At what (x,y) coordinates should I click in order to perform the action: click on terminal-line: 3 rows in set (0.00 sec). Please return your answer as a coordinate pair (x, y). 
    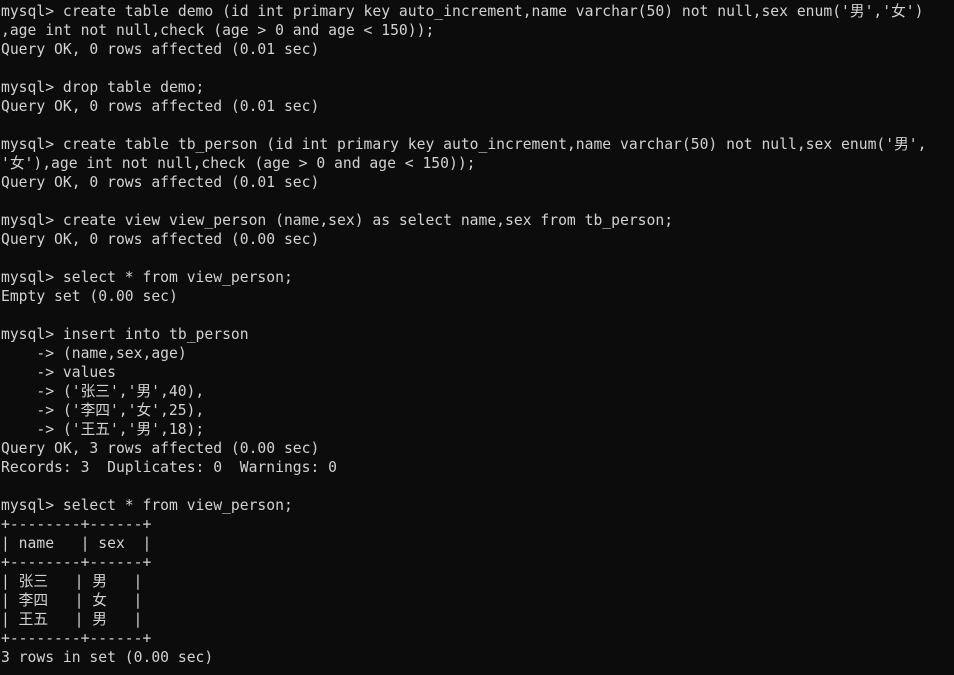
    Looking at the image, I should click on (107, 657).